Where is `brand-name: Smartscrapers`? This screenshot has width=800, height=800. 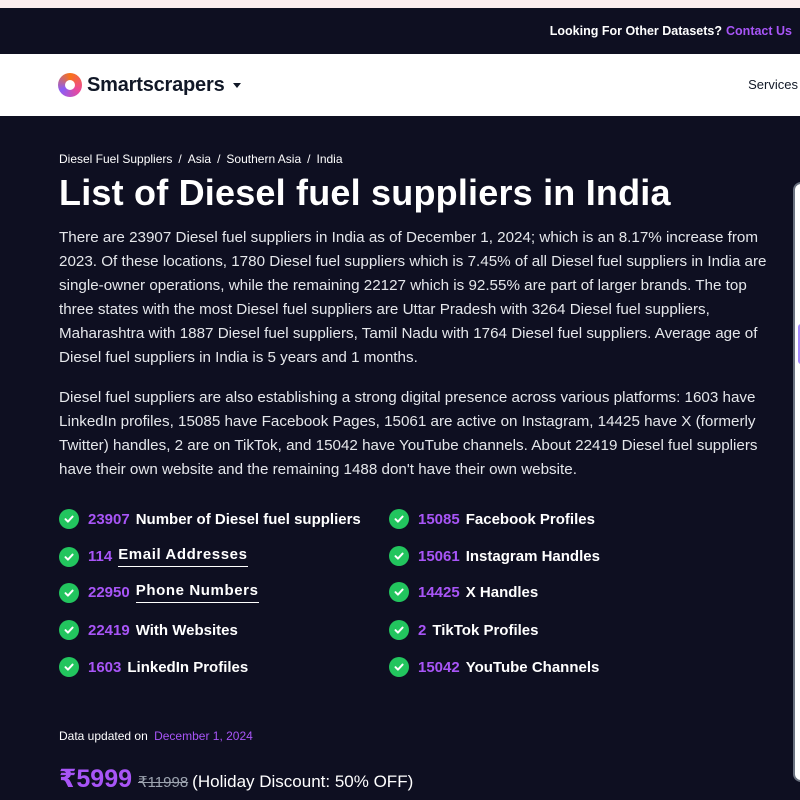 brand-name: Smartscrapers is located at coordinates (156, 84).